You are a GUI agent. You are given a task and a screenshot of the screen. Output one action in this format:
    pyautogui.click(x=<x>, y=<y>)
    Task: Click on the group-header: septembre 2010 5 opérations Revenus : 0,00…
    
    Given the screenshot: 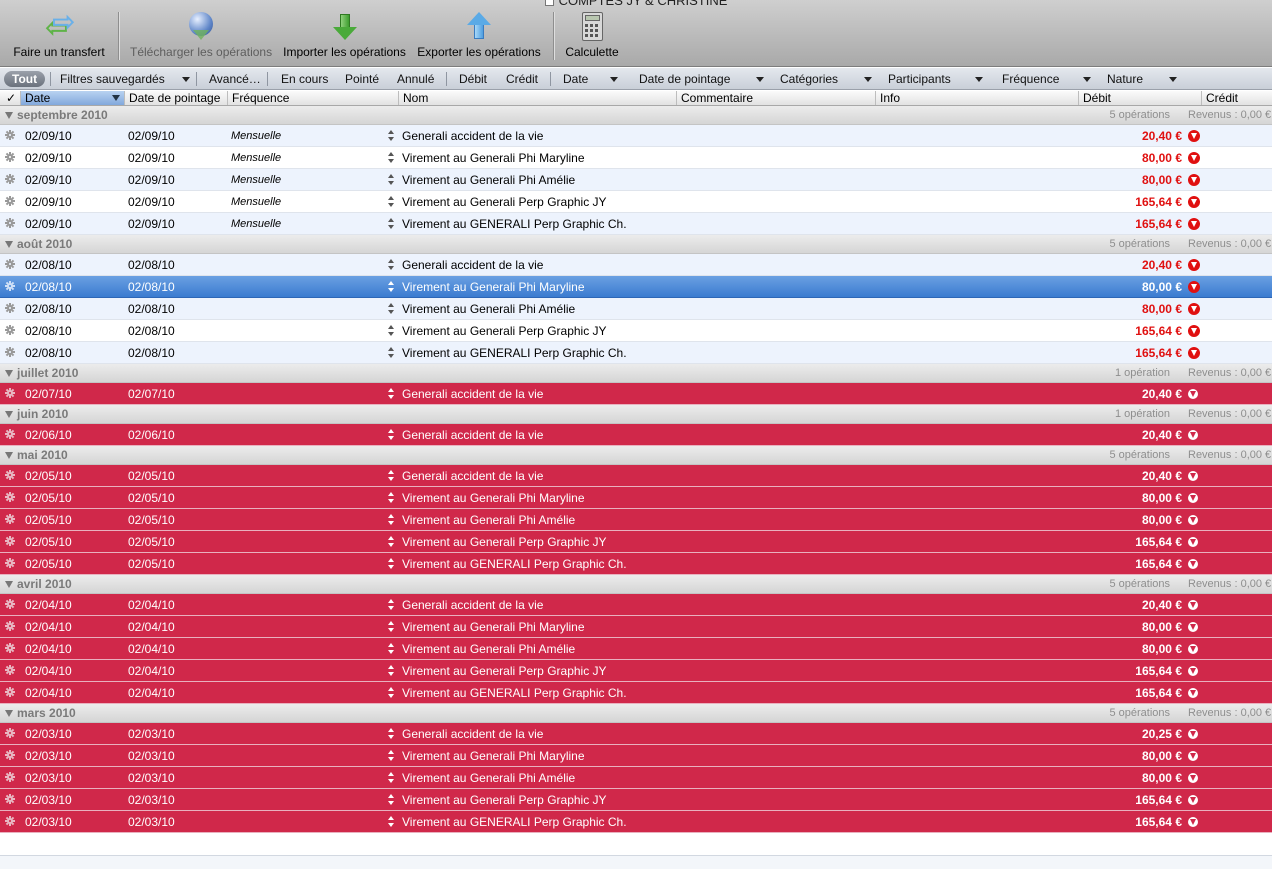 What is the action you would take?
    pyautogui.click(x=636, y=115)
    